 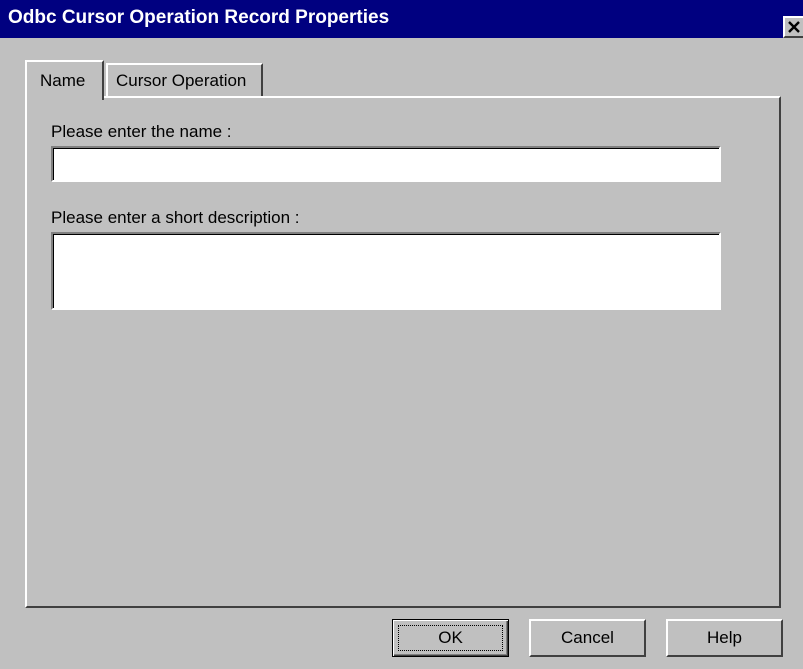 I want to click on description-input, so click(x=386, y=271).